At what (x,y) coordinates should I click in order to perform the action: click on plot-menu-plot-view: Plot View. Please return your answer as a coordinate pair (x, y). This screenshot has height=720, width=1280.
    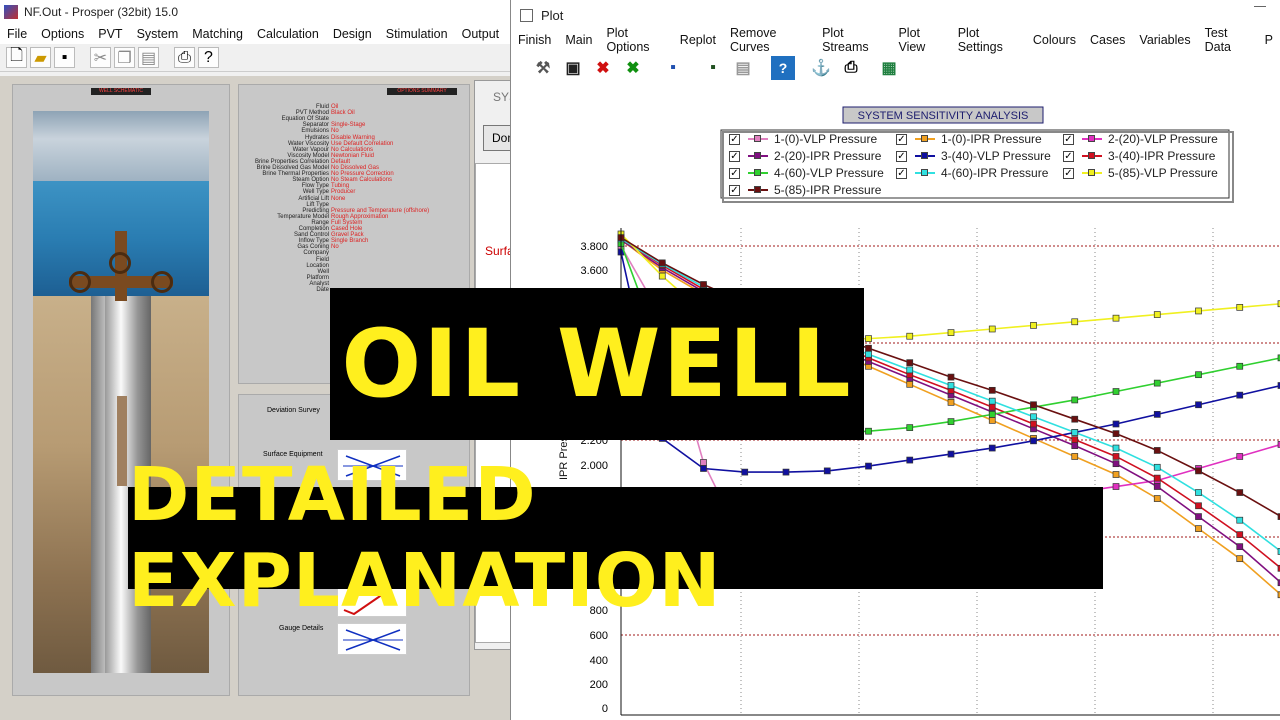
    Looking at the image, I should click on (920, 40).